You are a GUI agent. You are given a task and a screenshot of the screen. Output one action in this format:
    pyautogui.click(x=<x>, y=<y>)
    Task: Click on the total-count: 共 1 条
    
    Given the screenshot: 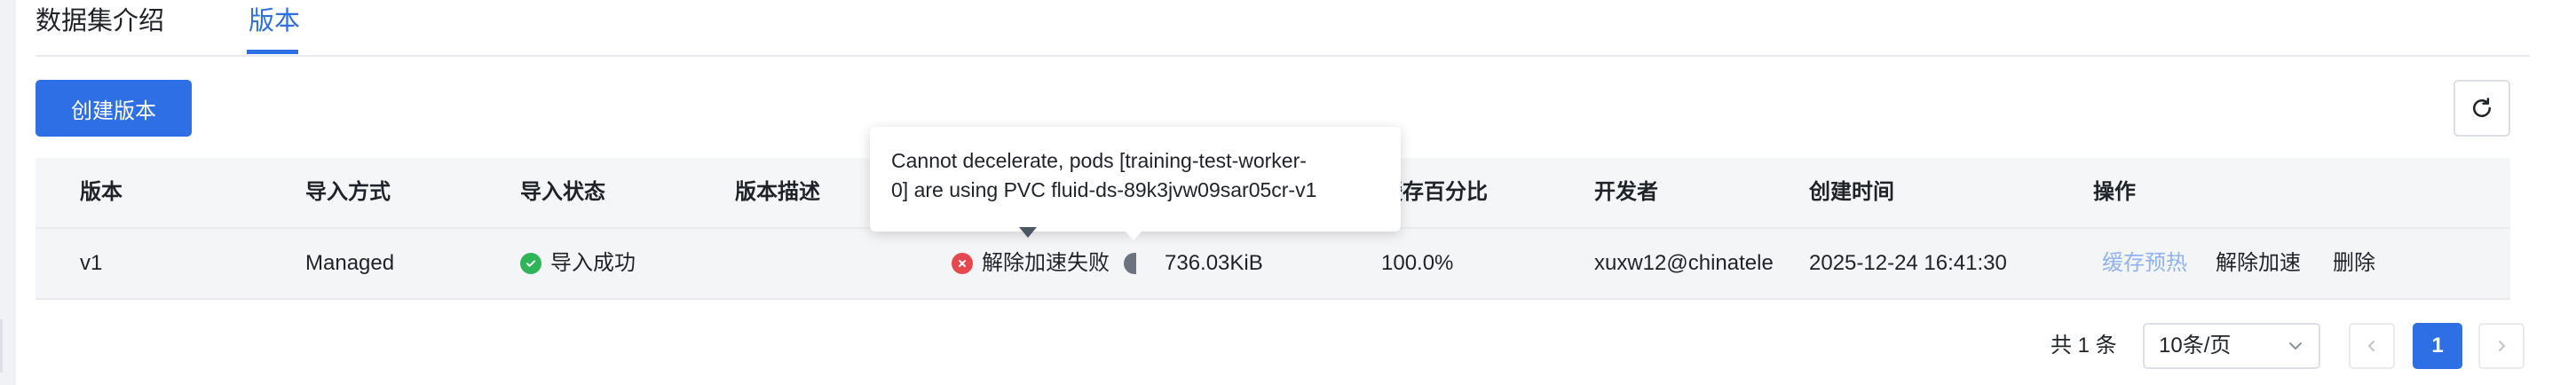 What is the action you would take?
    pyautogui.click(x=2084, y=346)
    